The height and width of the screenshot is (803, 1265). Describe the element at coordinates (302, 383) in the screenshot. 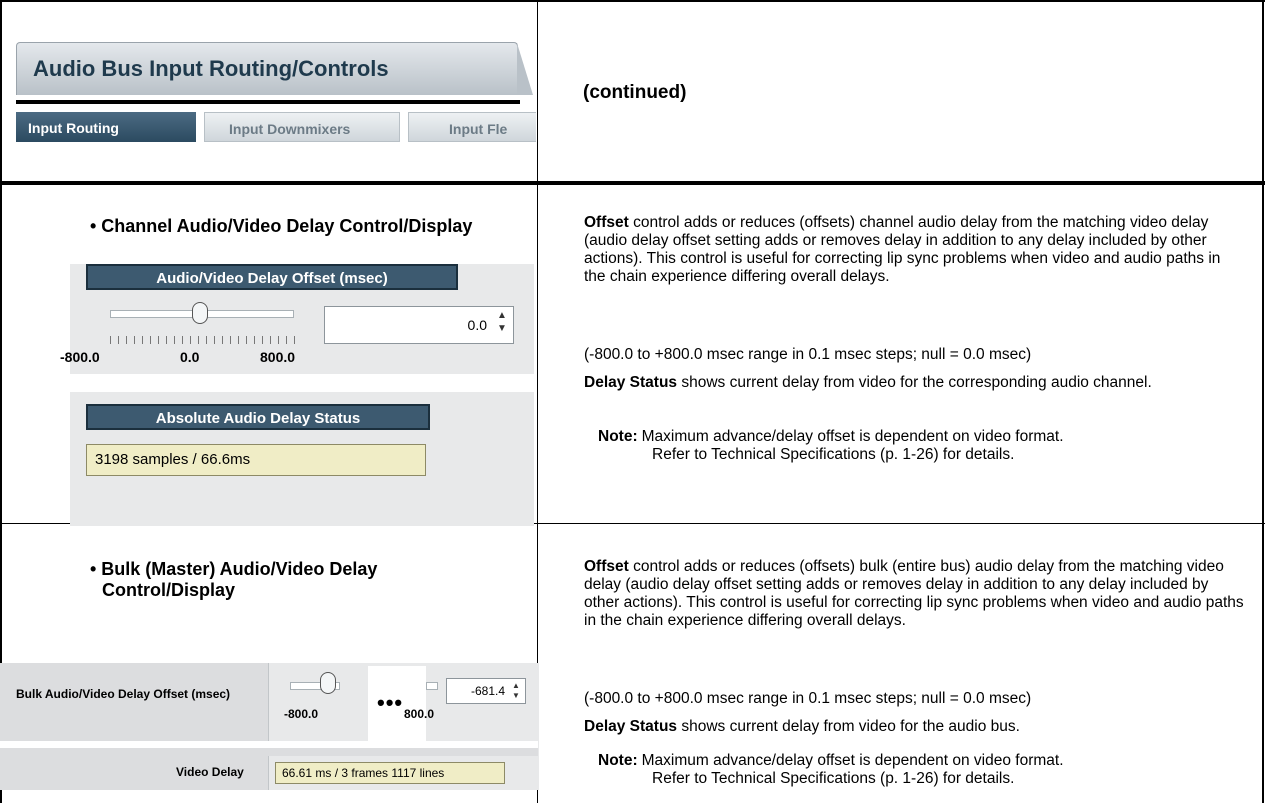

I see `ui-gap` at that location.